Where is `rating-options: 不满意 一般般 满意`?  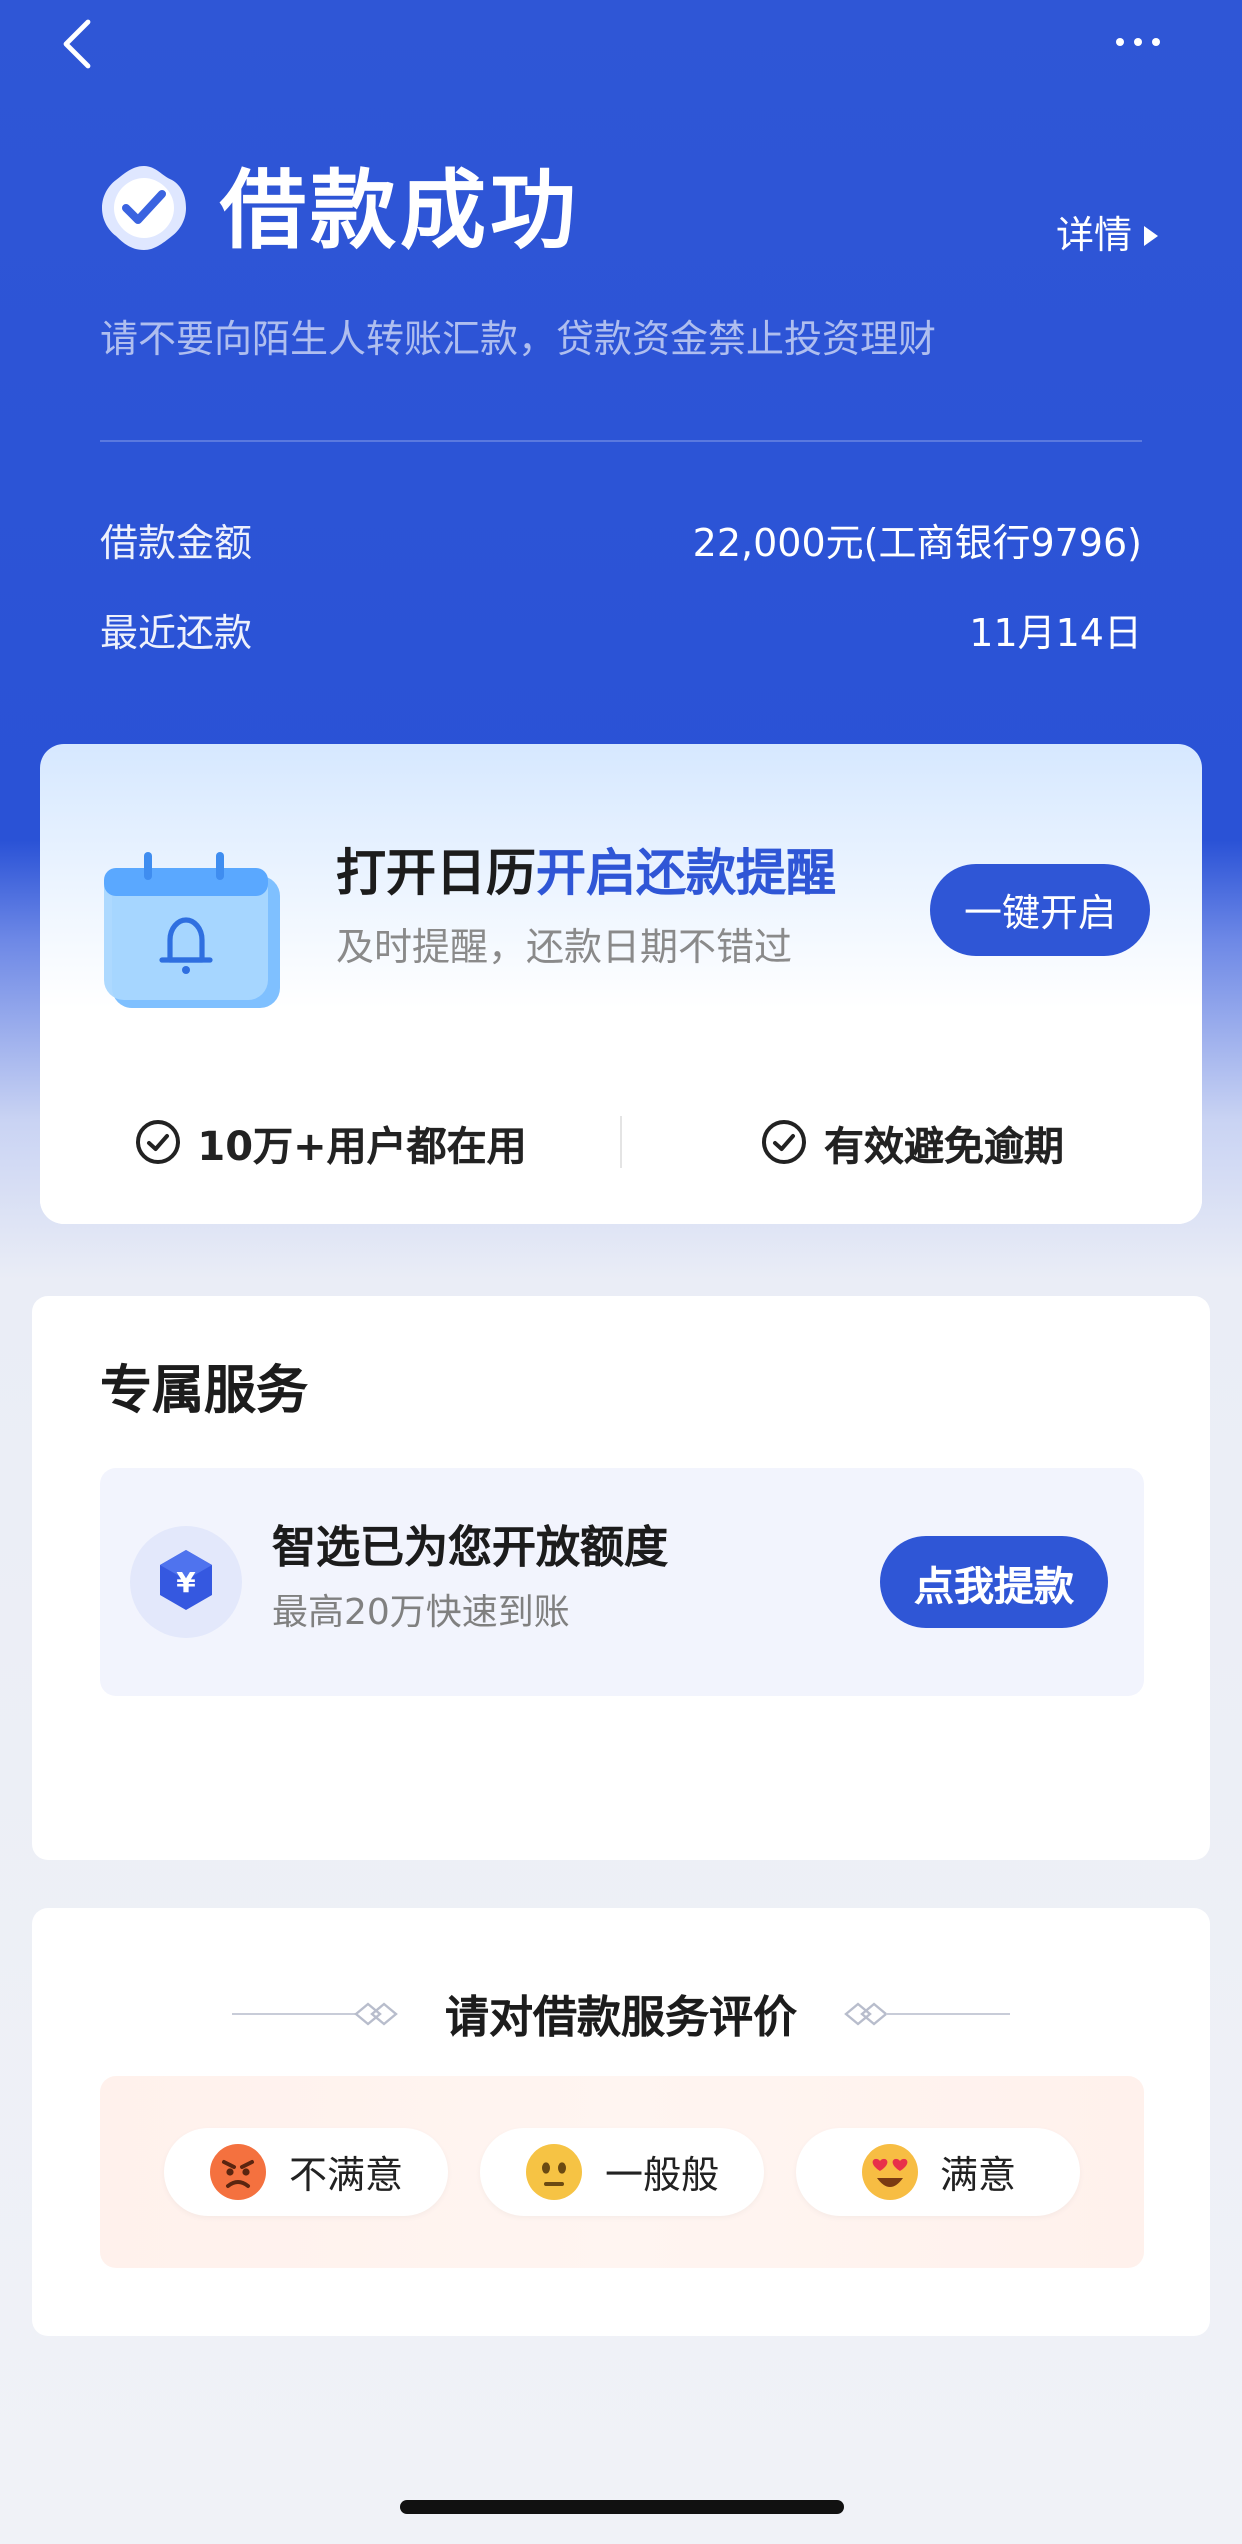 rating-options: 不满意 一般般 满意 is located at coordinates (622, 2172).